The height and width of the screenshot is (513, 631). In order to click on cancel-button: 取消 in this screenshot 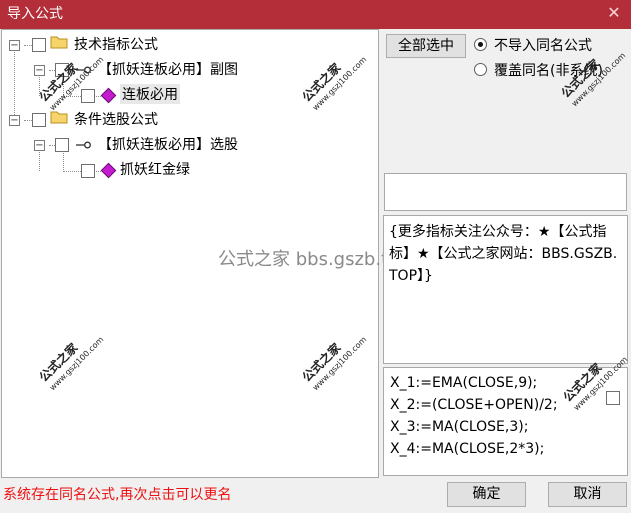, I will do `click(587, 494)`.